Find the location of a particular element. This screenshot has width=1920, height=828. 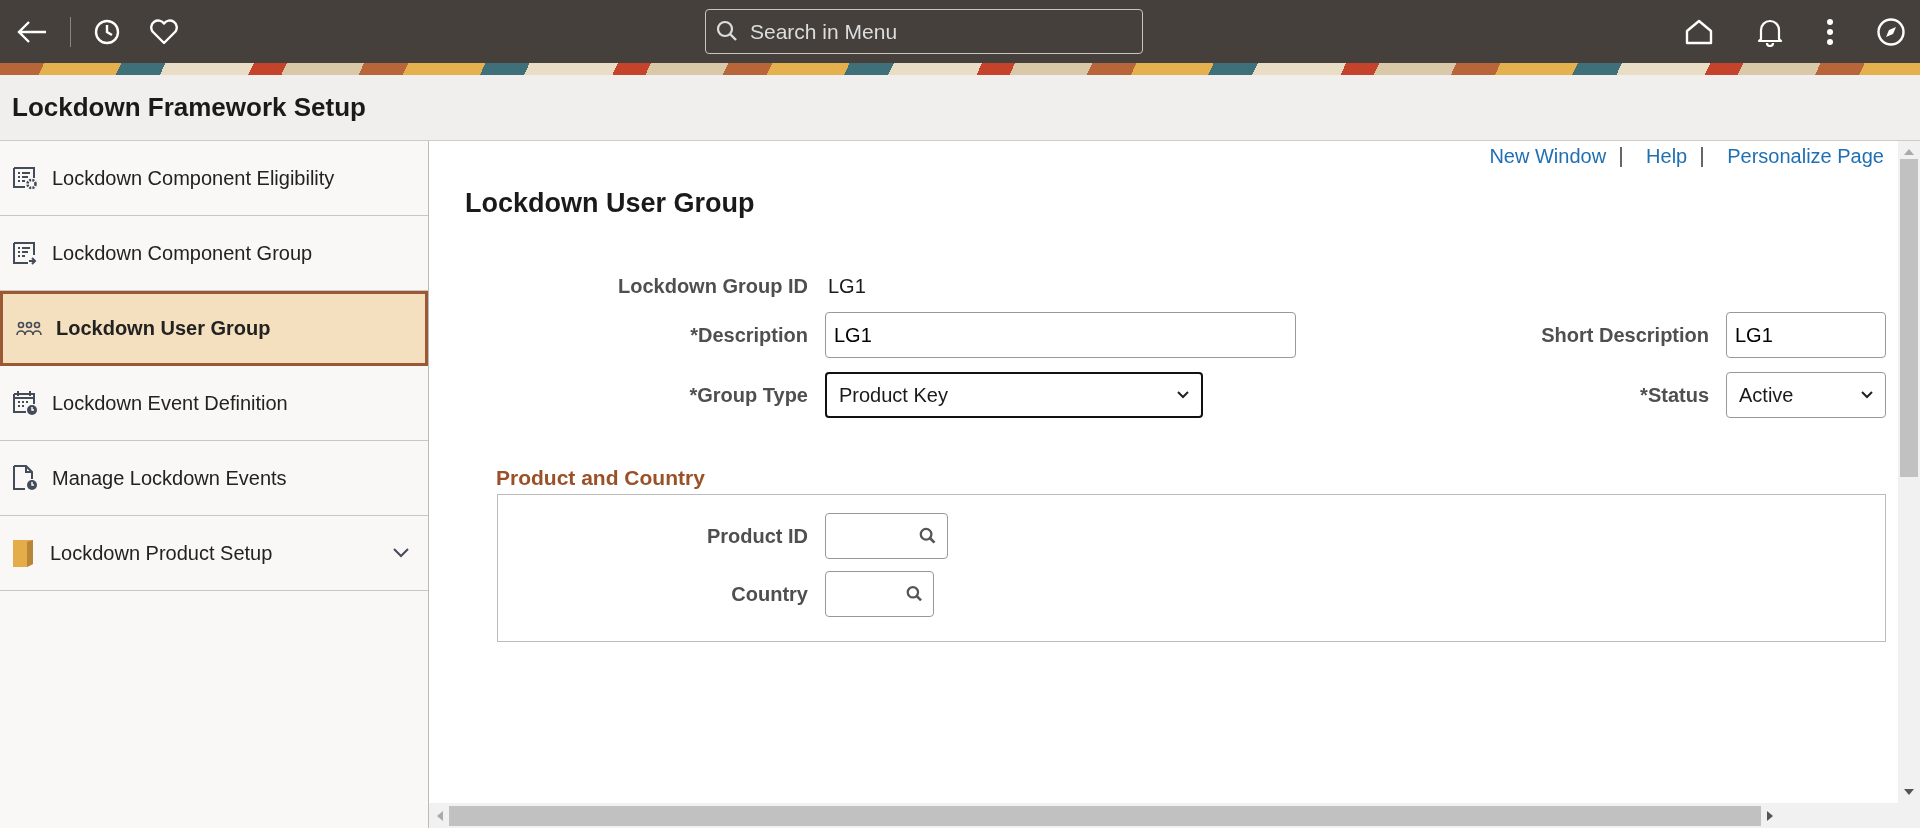

sidebar-item-label: Manage Lockdown Events is located at coordinates (170, 478).